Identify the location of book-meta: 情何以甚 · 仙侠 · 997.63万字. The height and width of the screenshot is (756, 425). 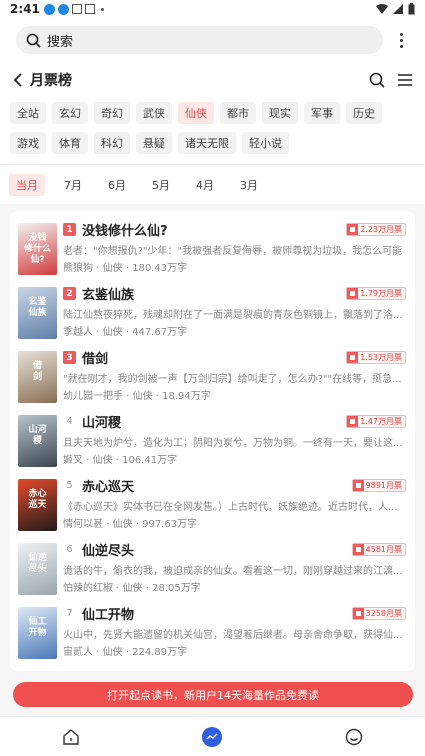
(130, 522).